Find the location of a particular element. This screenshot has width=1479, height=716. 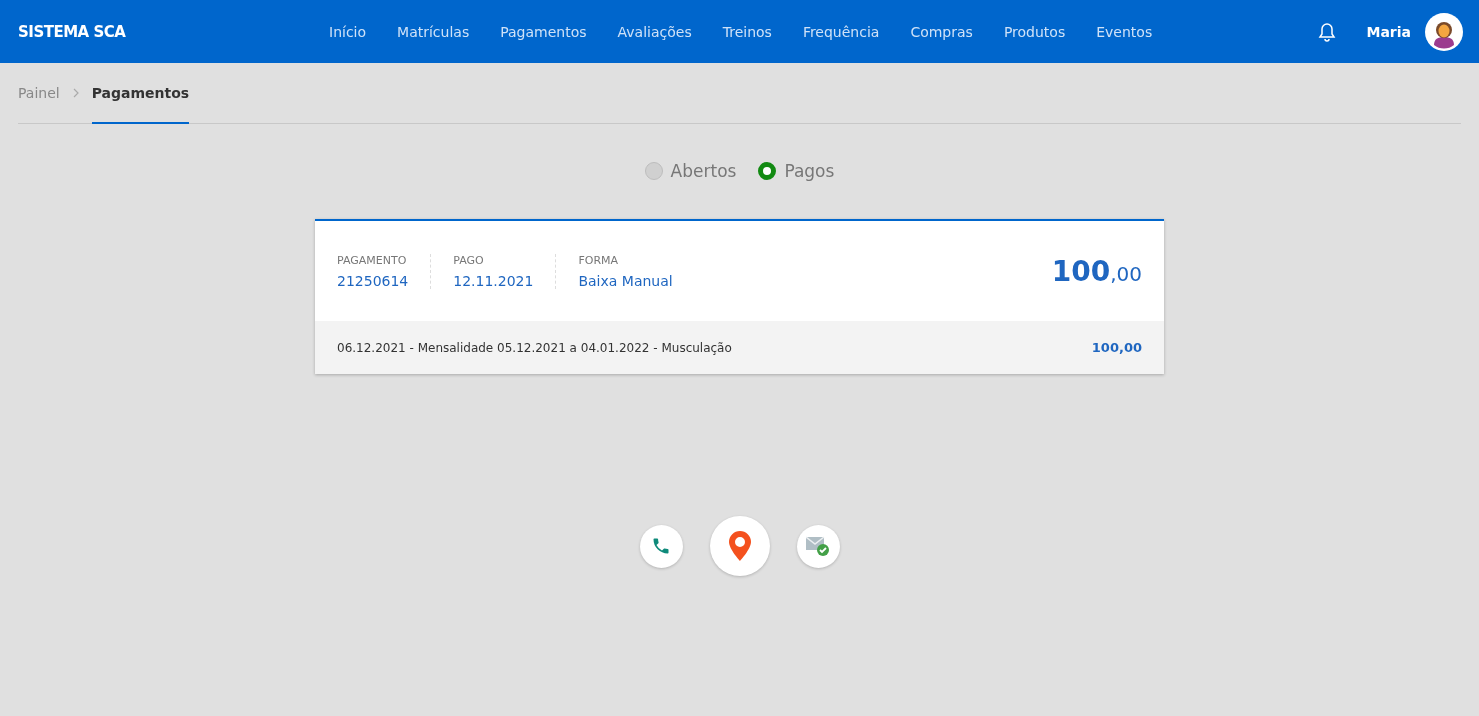

phone-icon is located at coordinates (661, 546).